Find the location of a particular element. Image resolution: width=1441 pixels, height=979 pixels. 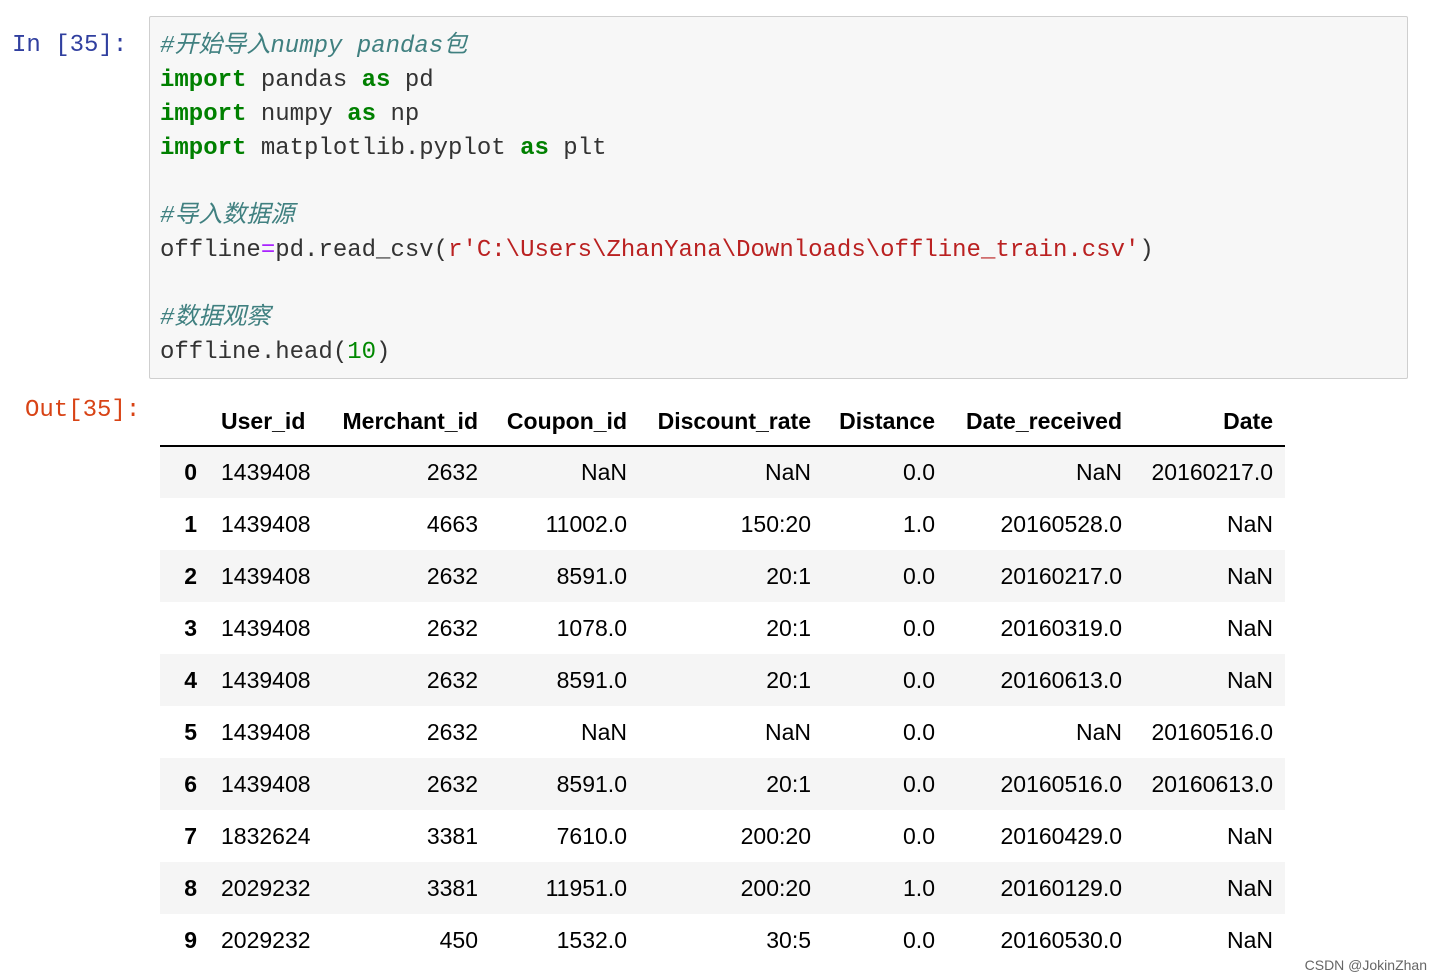

table-cell: 200:20 is located at coordinates (775, 887).